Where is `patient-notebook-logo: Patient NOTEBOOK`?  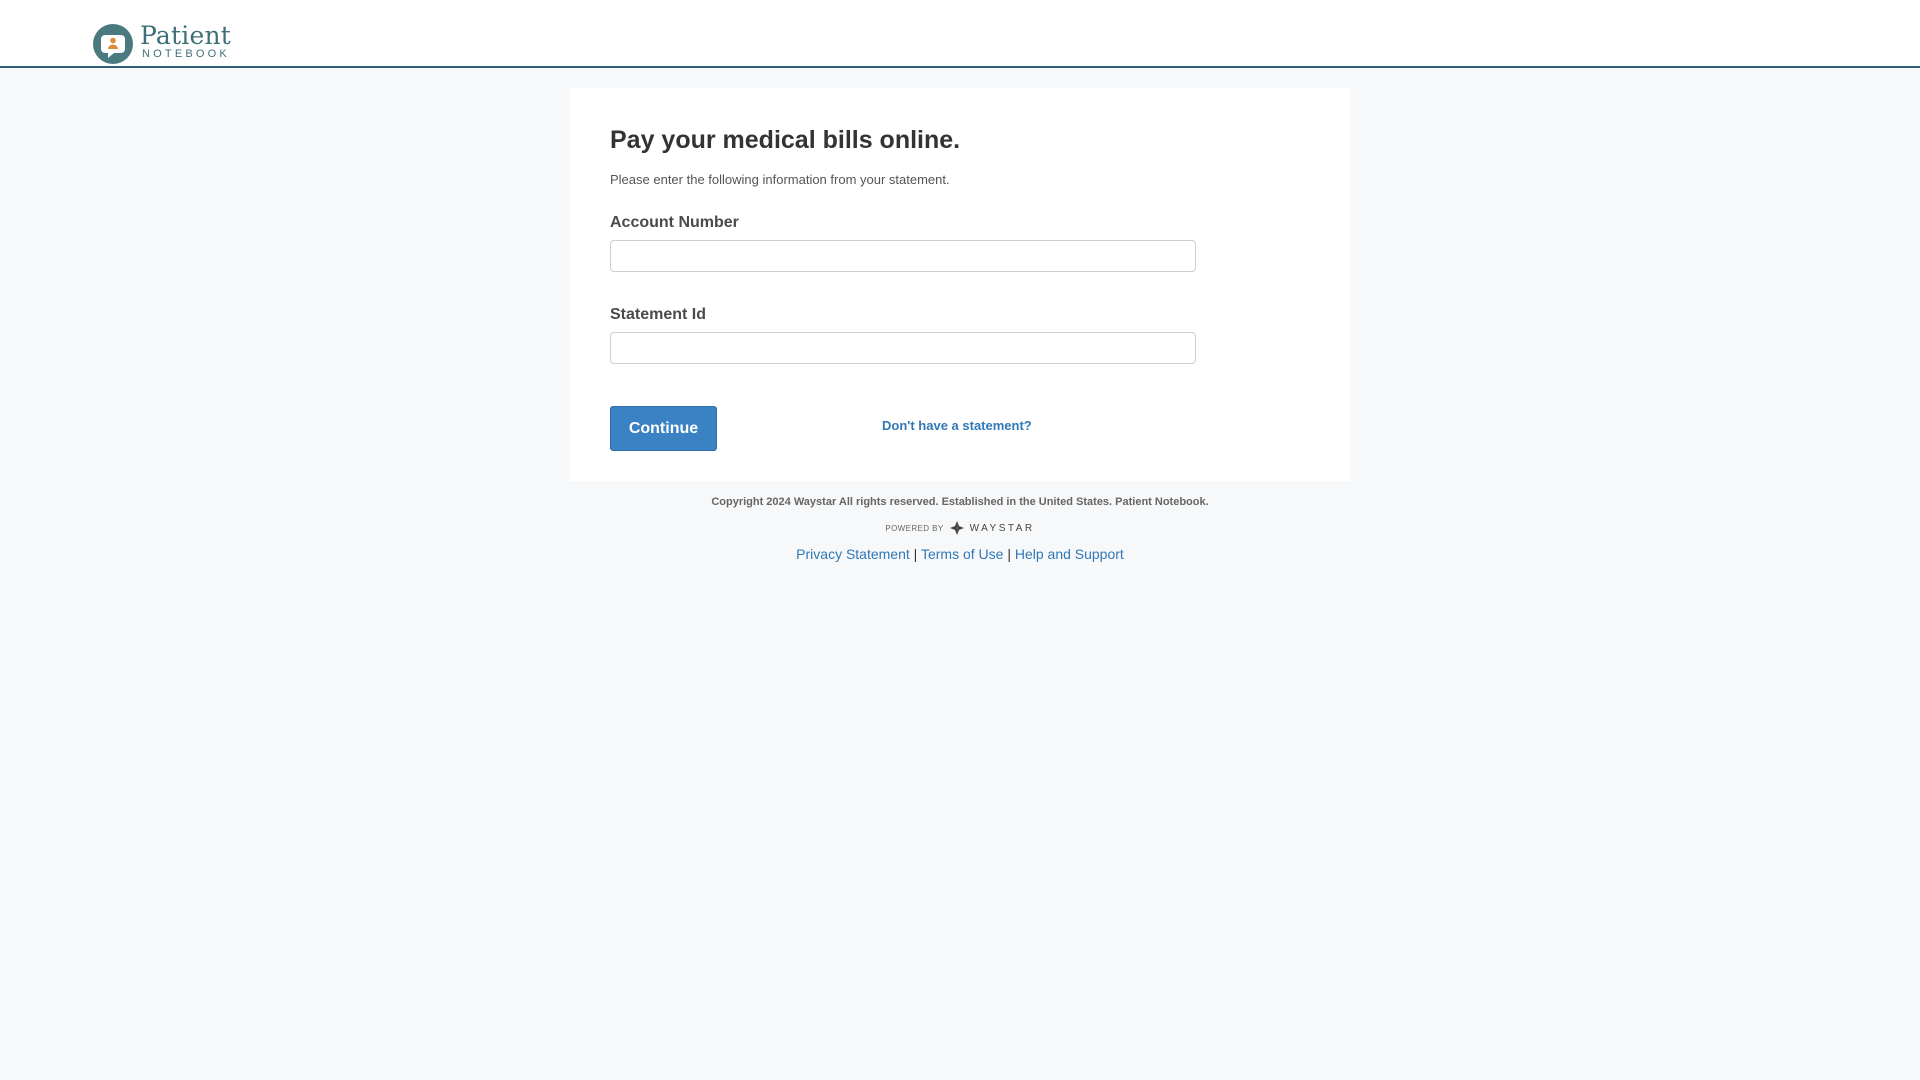 patient-notebook-logo: Patient NOTEBOOK is located at coordinates (161, 44).